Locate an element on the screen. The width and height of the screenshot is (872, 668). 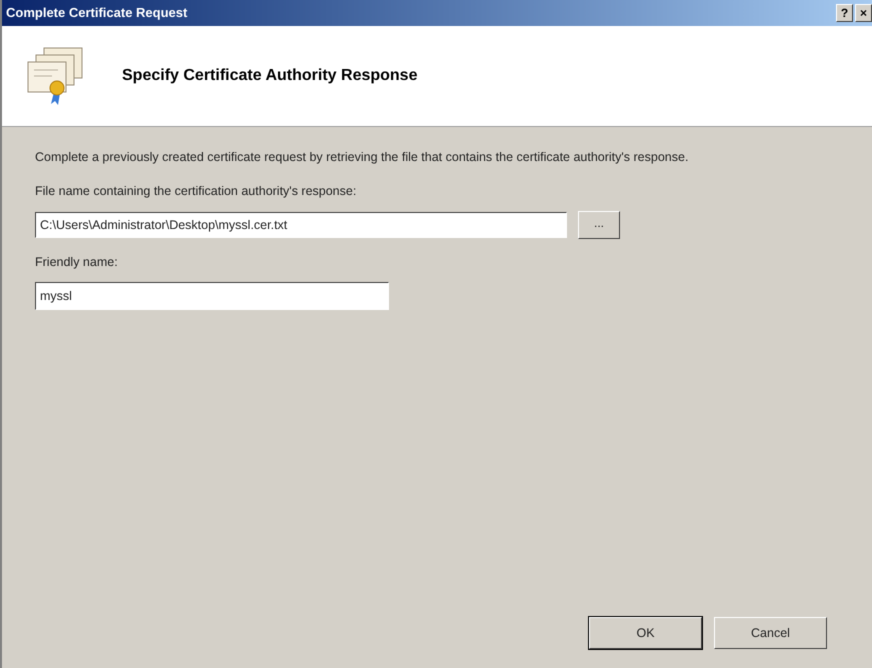
cancel-button: Cancel is located at coordinates (770, 633).